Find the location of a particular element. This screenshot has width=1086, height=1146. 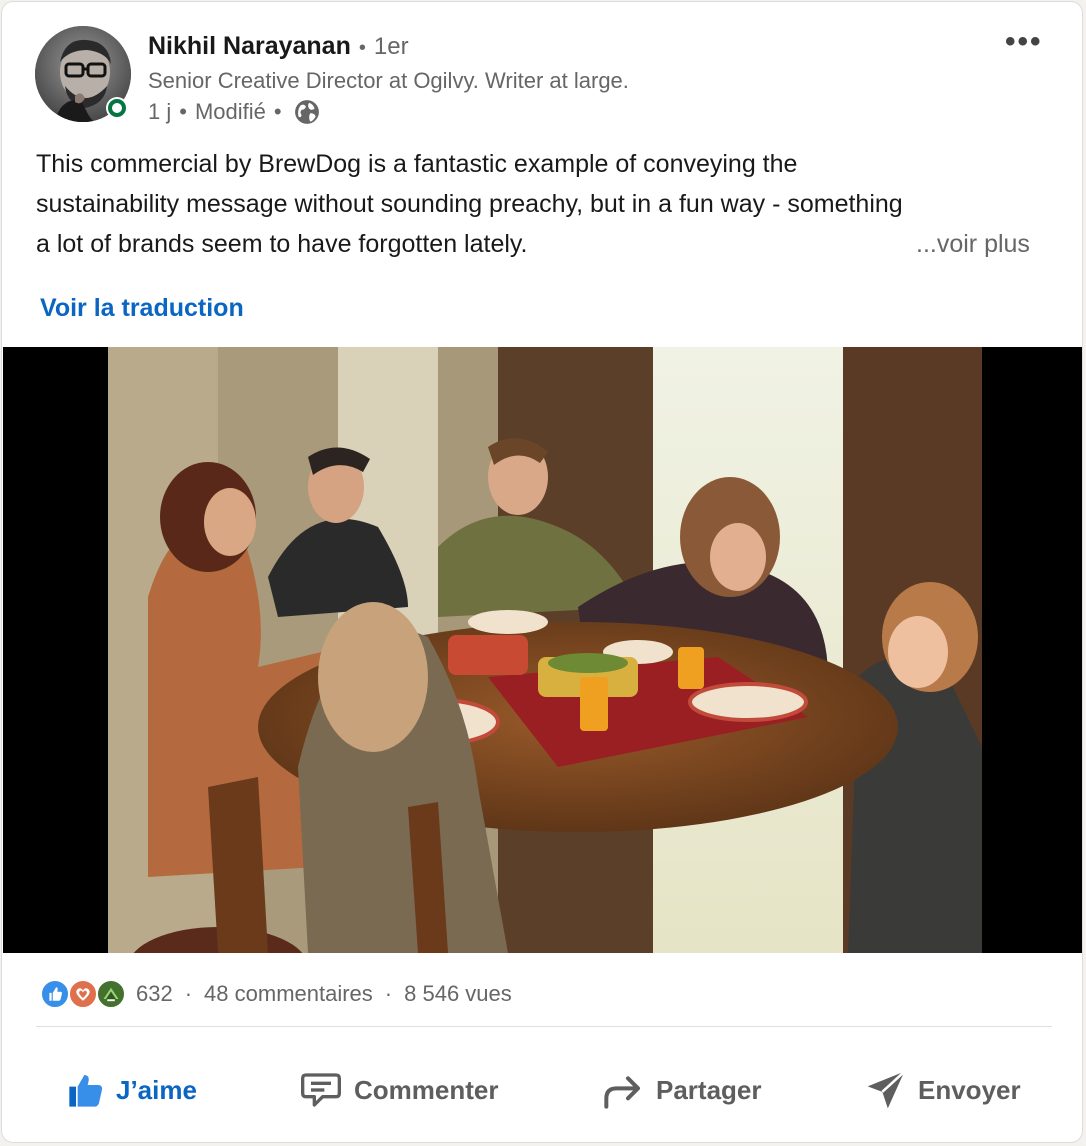

share-button: Partager is located at coordinates (681, 1090).